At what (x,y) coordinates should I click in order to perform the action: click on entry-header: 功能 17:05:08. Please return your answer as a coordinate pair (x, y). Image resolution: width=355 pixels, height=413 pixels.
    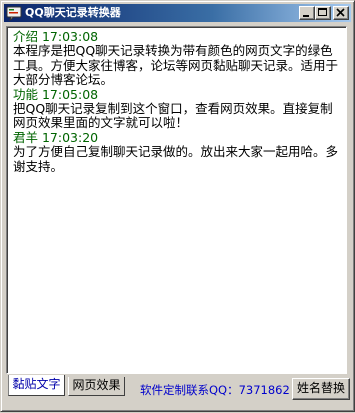
    Looking at the image, I should click on (56, 94).